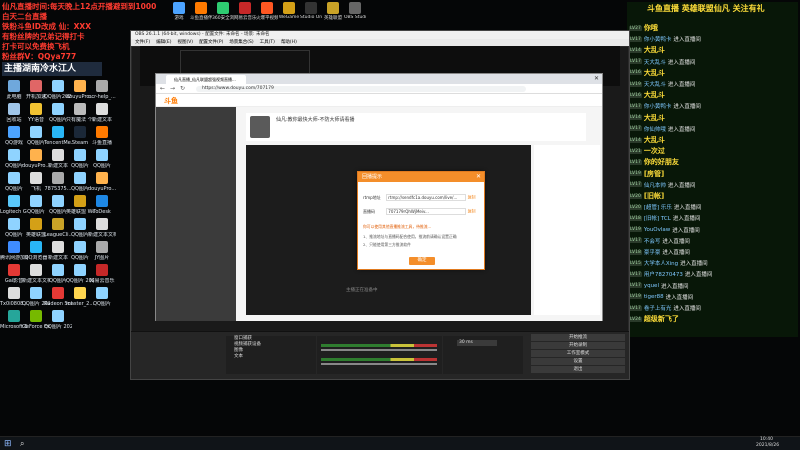 The width and height of the screenshot is (800, 450). What do you see at coordinates (289, 13) in the screenshot?
I see `desktop-icon: WeGame` at bounding box center [289, 13].